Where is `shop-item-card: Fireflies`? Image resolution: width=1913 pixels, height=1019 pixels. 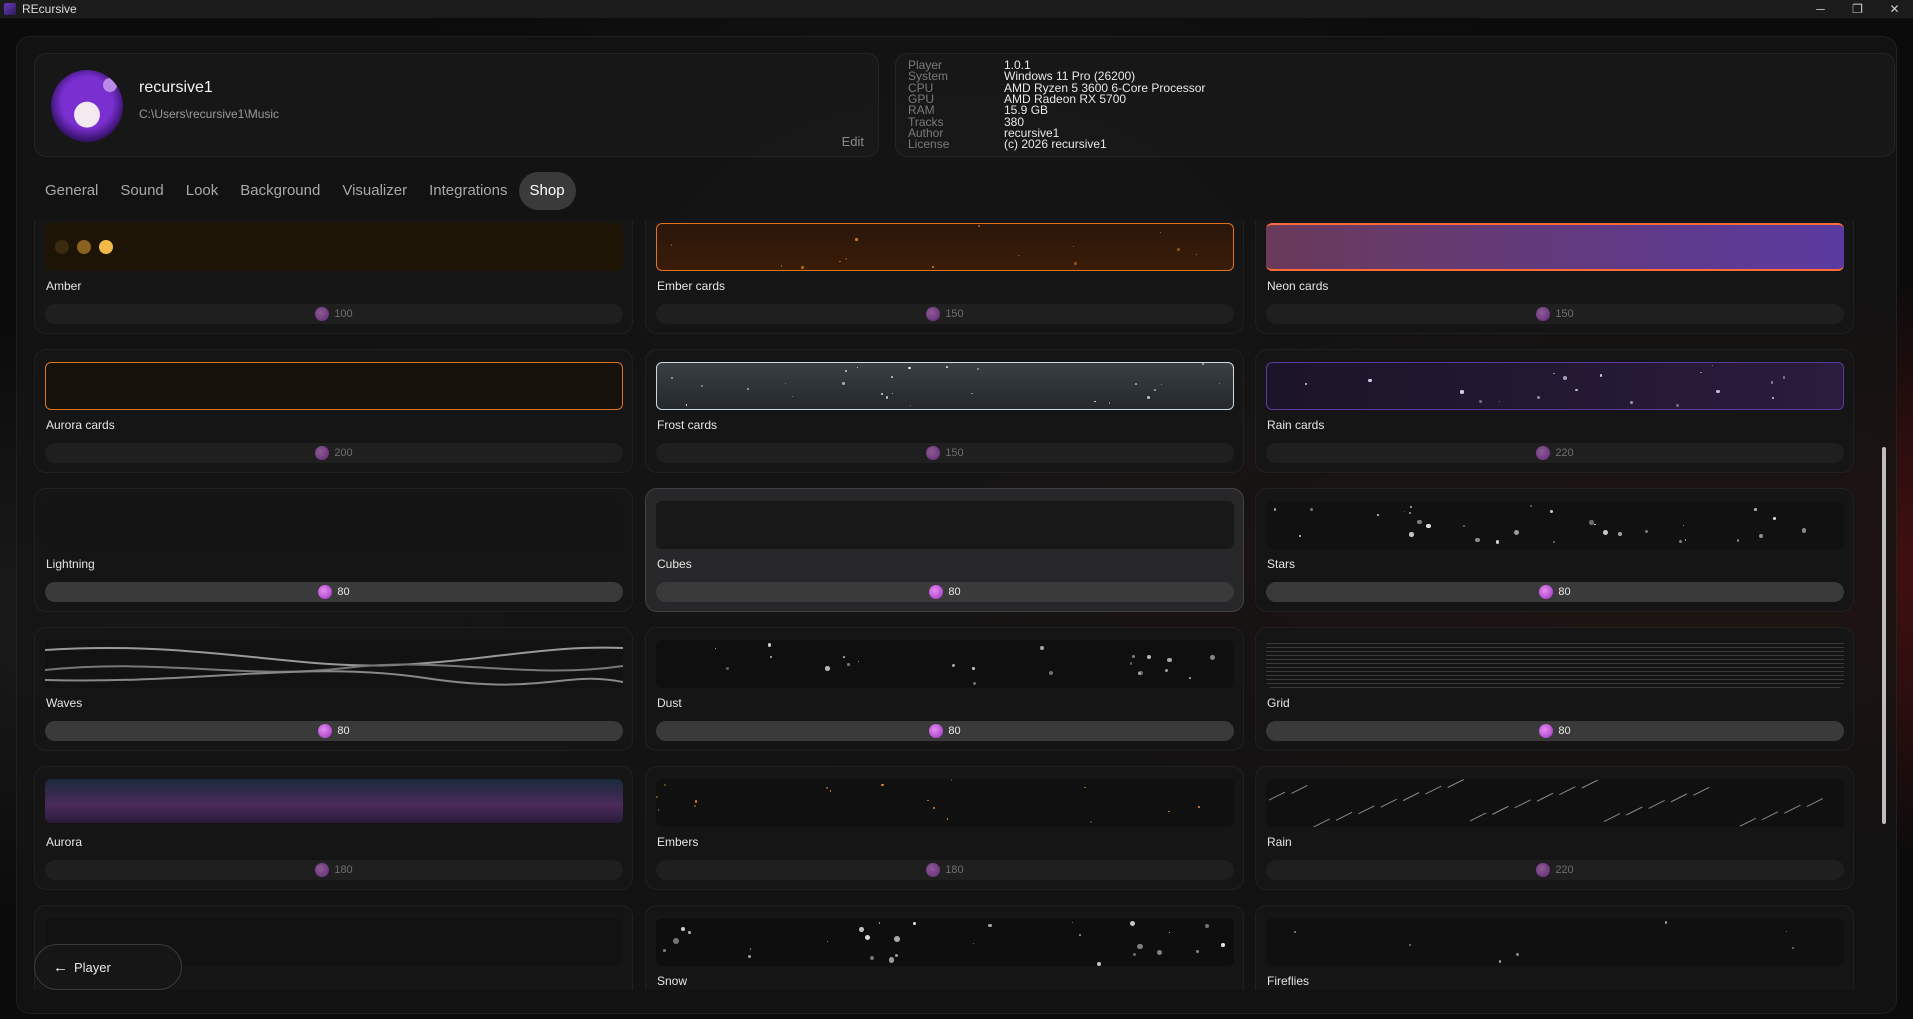
shop-item-card: Fireflies is located at coordinates (1554, 947).